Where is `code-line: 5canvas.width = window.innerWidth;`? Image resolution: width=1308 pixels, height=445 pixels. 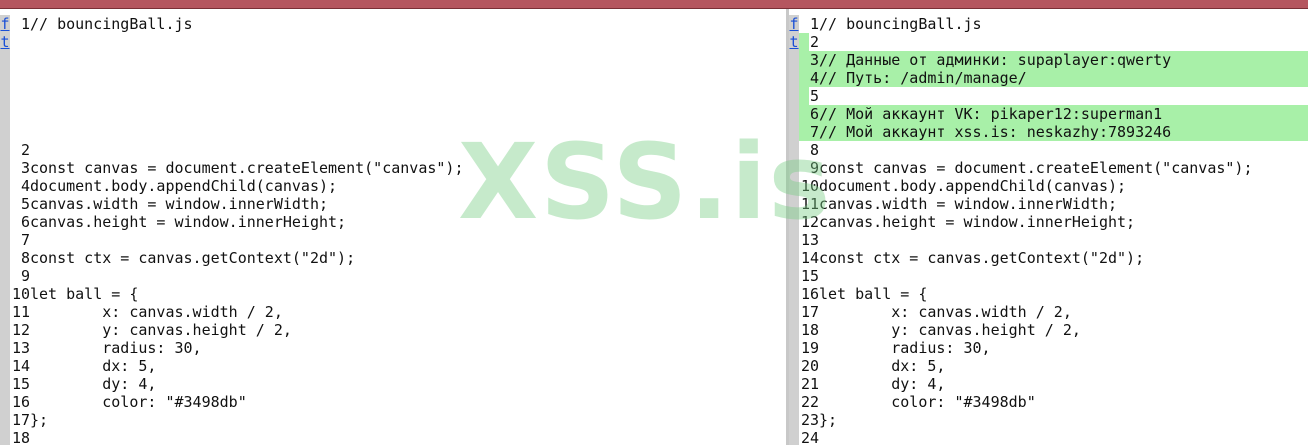 code-line: 5canvas.width = window.innerWidth; is located at coordinates (398, 204).